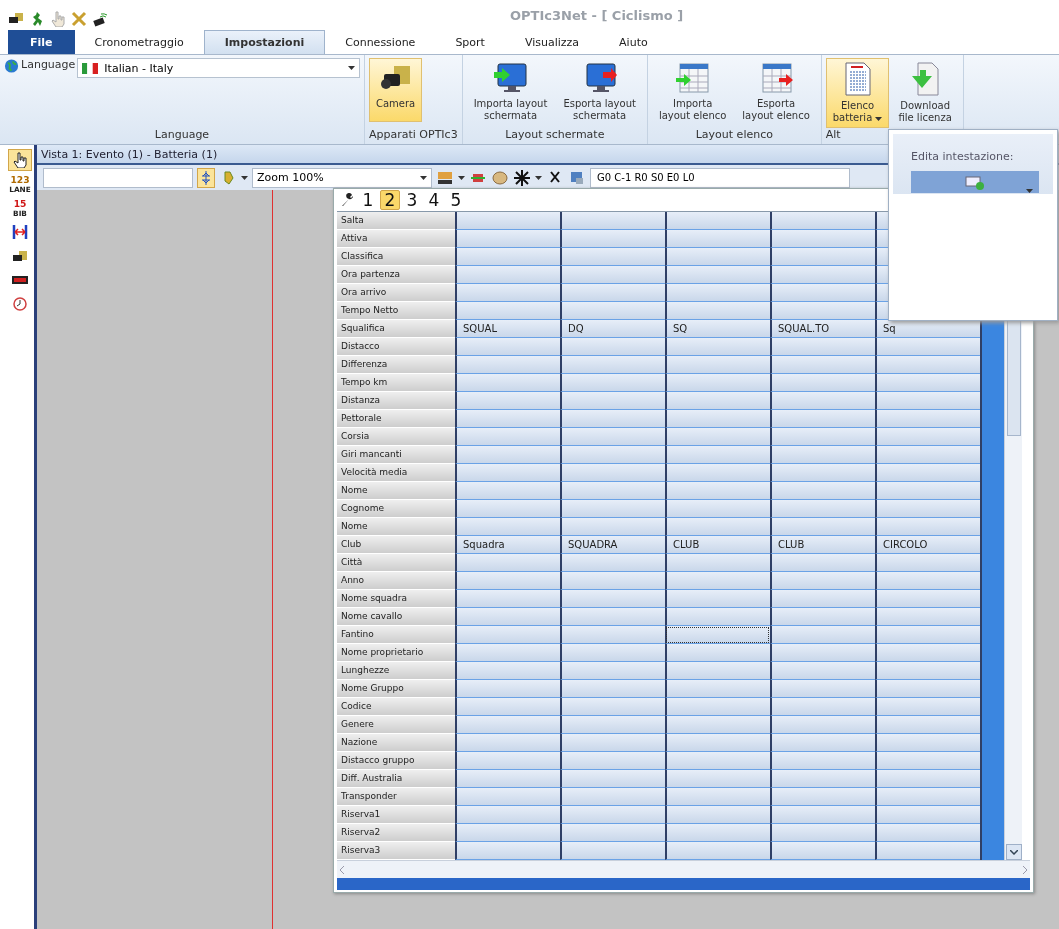  I want to click on ribbon-button: Esporta layout elenco, so click(776, 92).